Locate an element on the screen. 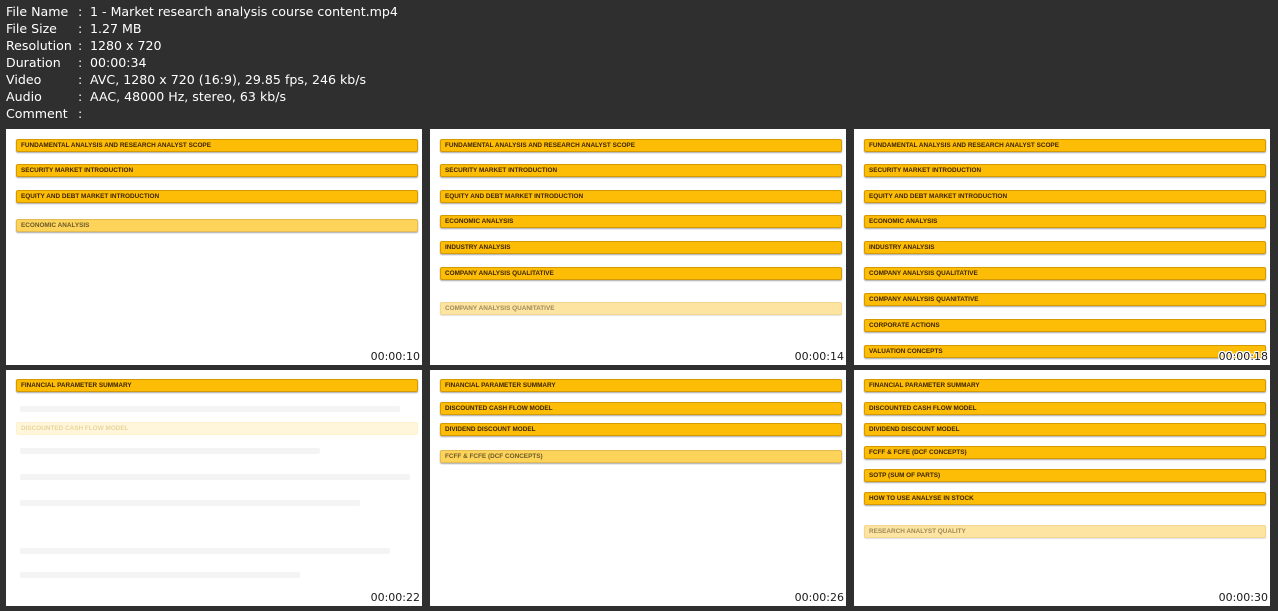  file-info-row: Duration : 00:00:34 is located at coordinates (202, 62).